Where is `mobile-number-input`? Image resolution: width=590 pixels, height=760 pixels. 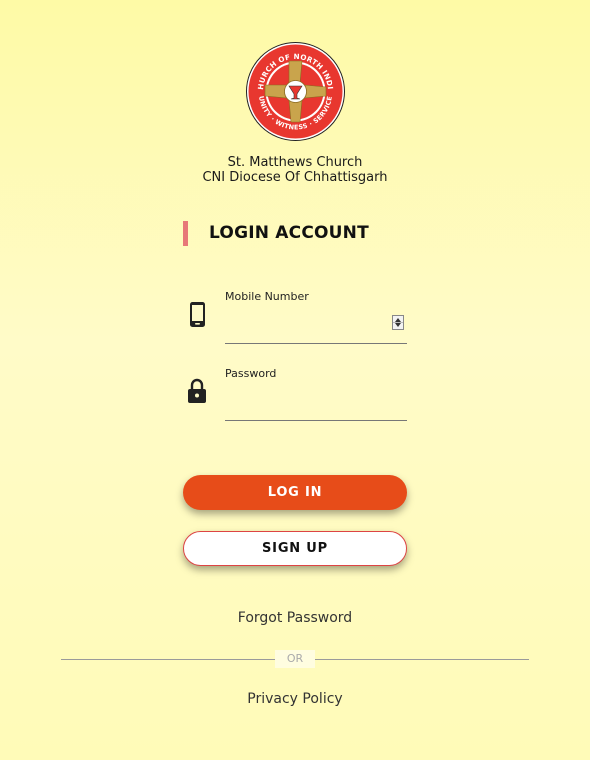
mobile-number-input is located at coordinates (316, 331).